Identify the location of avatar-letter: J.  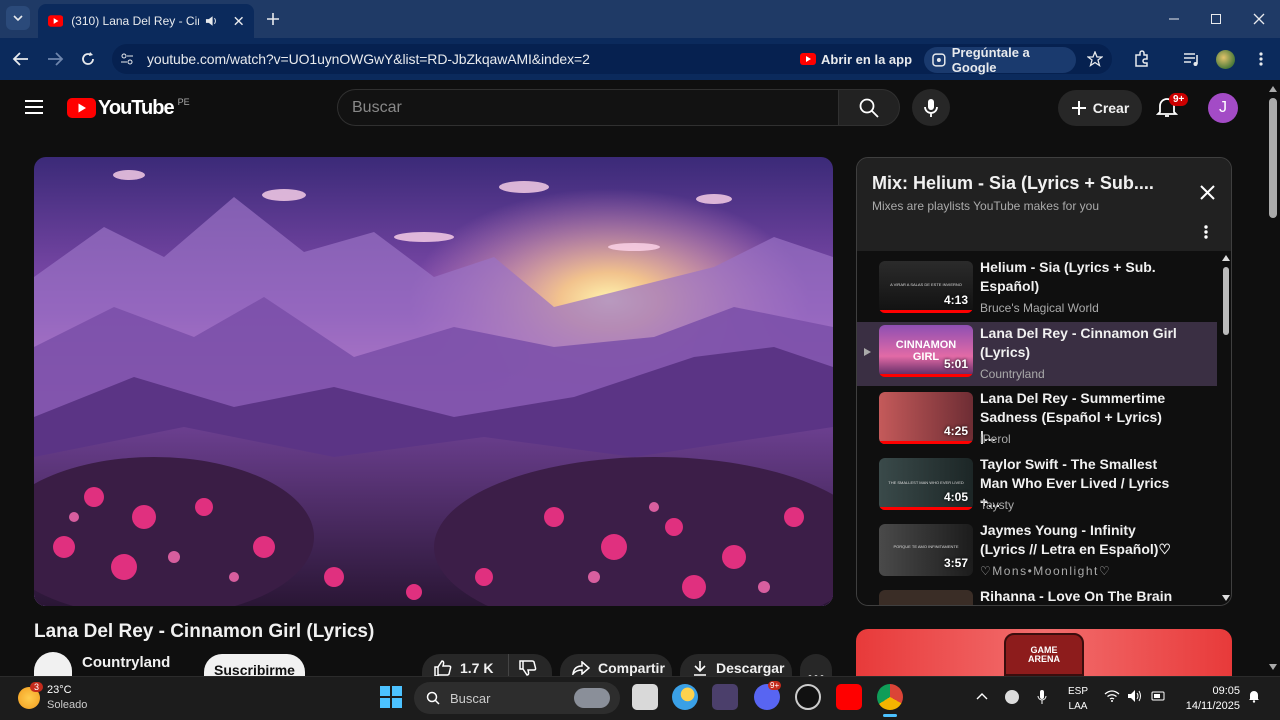
(1223, 107).